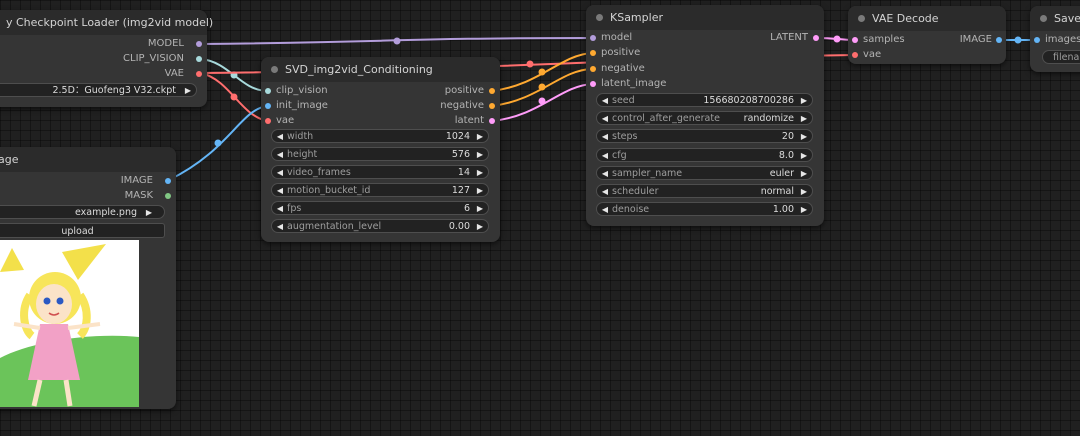 Image resolution: width=1080 pixels, height=436 pixels. What do you see at coordinates (359, 69) in the screenshot?
I see `node-title: SVD_img2vid_Conditioning` at bounding box center [359, 69].